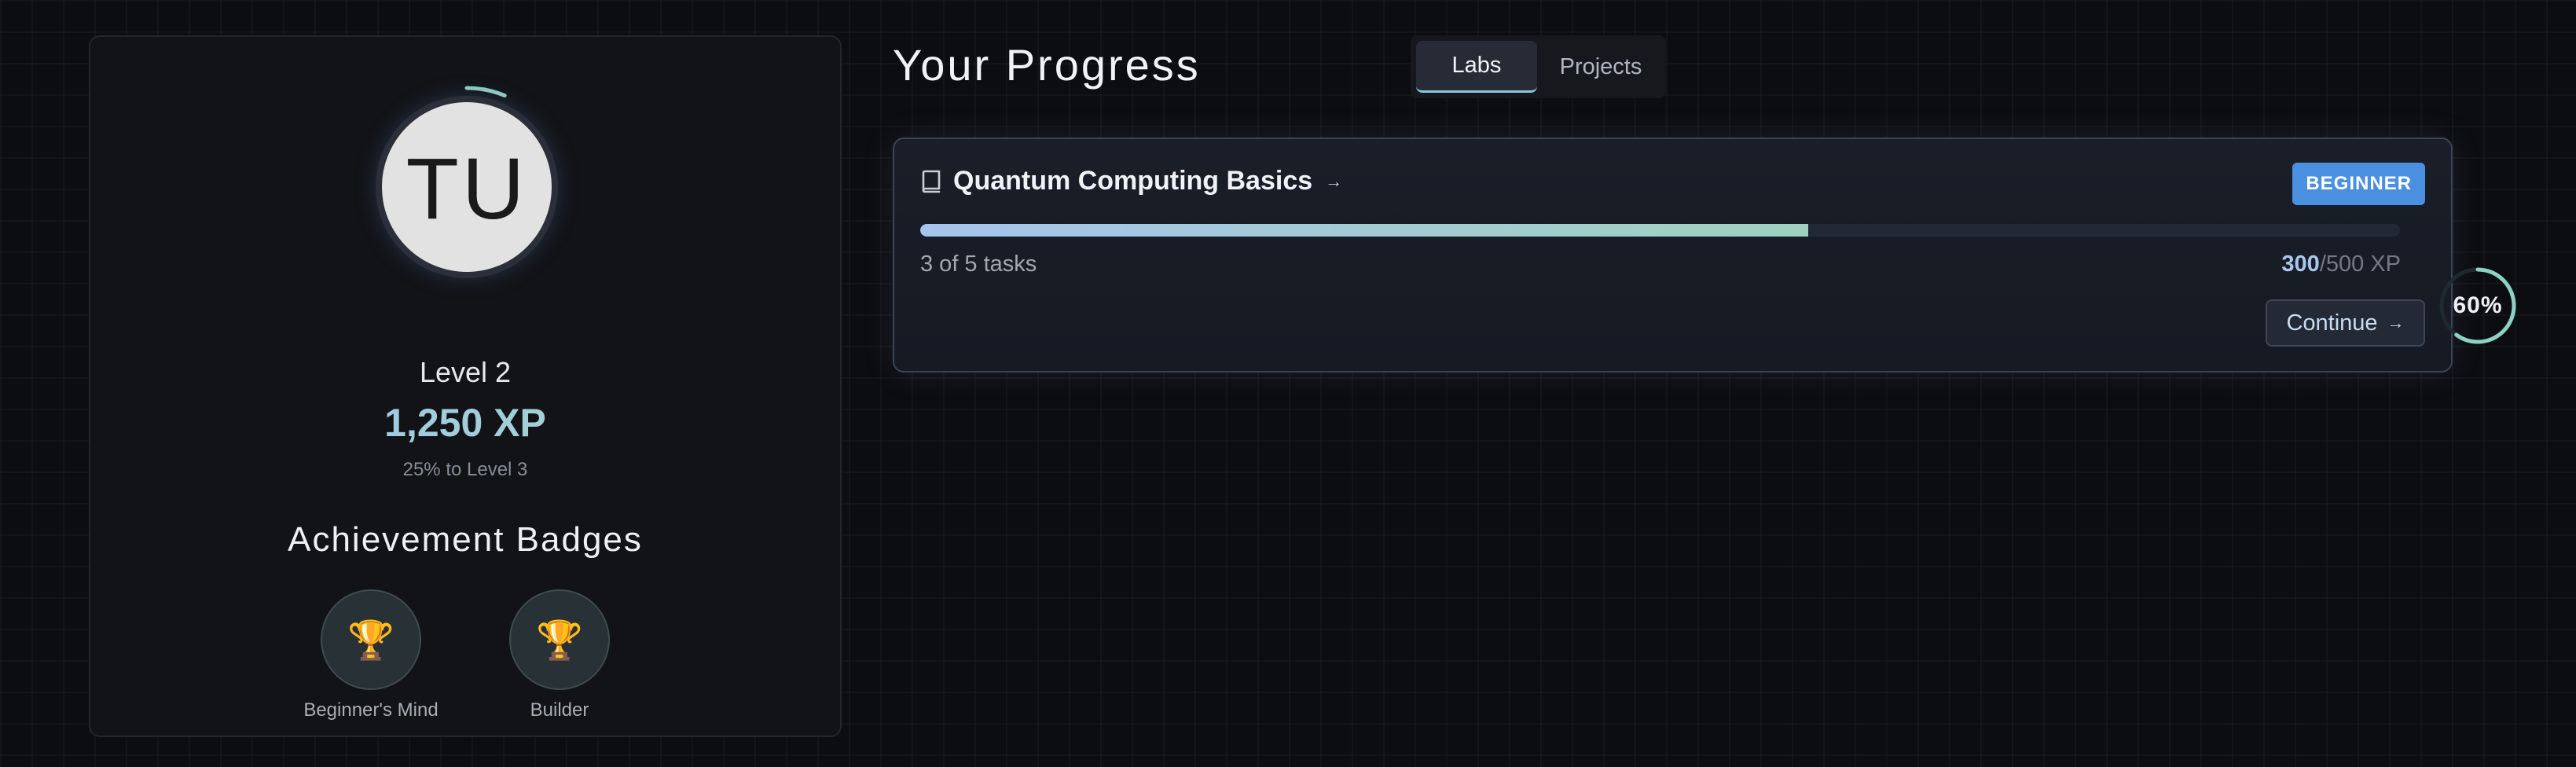 Image resolution: width=2576 pixels, height=767 pixels. I want to click on next-level-progress-text: 25% to Level 3, so click(465, 469).